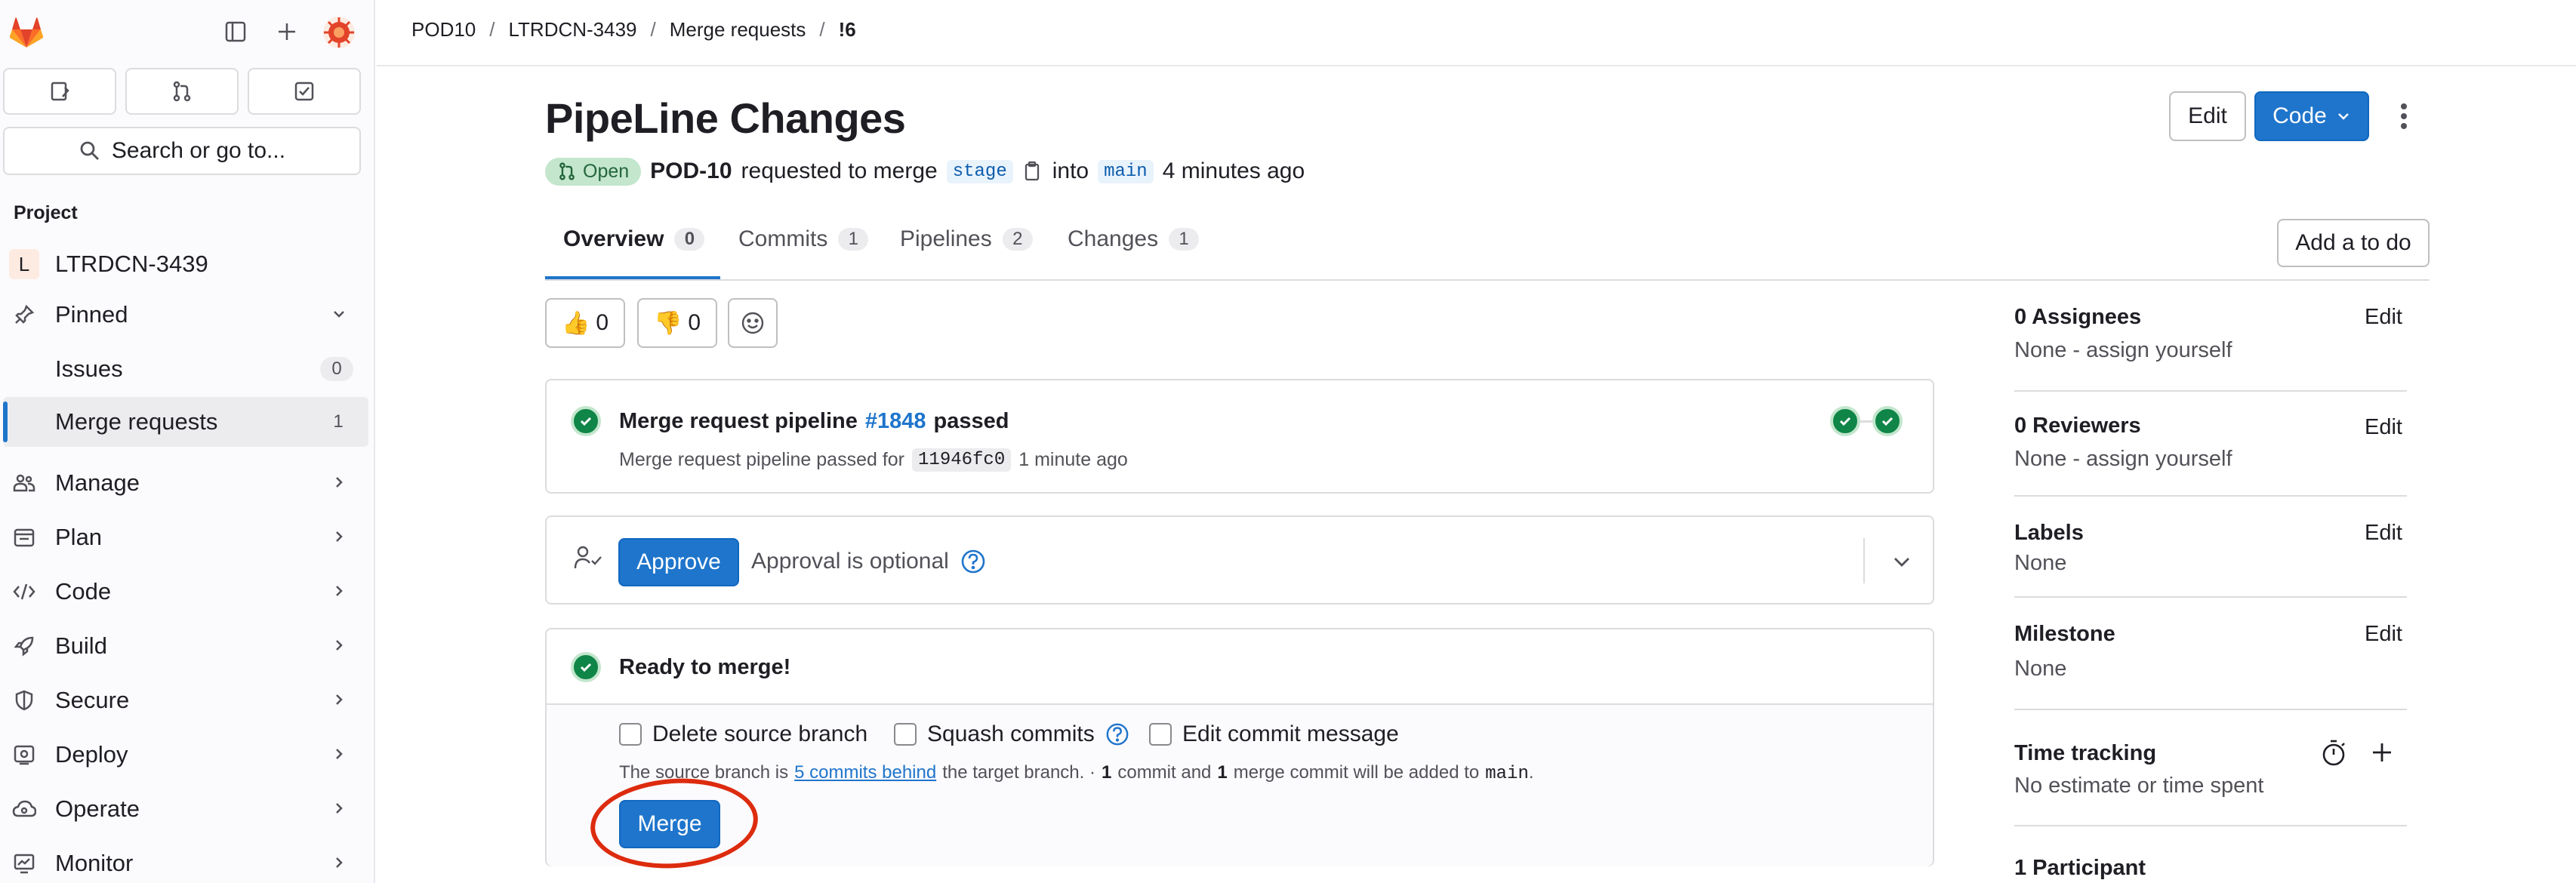 The height and width of the screenshot is (883, 2576). I want to click on assignees-edit-button: Edit, so click(2383, 317).